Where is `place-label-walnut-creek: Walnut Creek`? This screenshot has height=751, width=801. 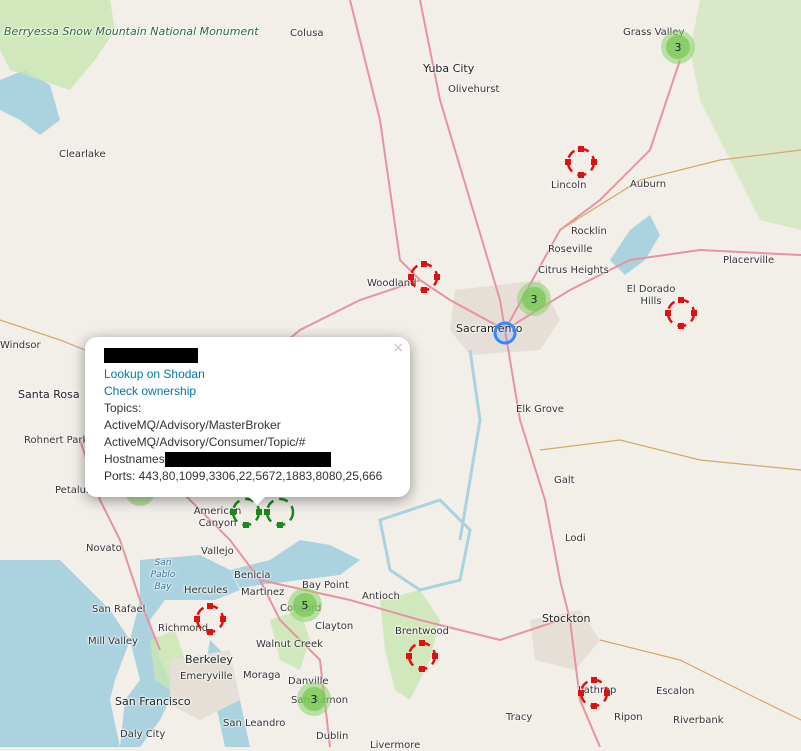
place-label-walnut-creek: Walnut Creek is located at coordinates (289, 644).